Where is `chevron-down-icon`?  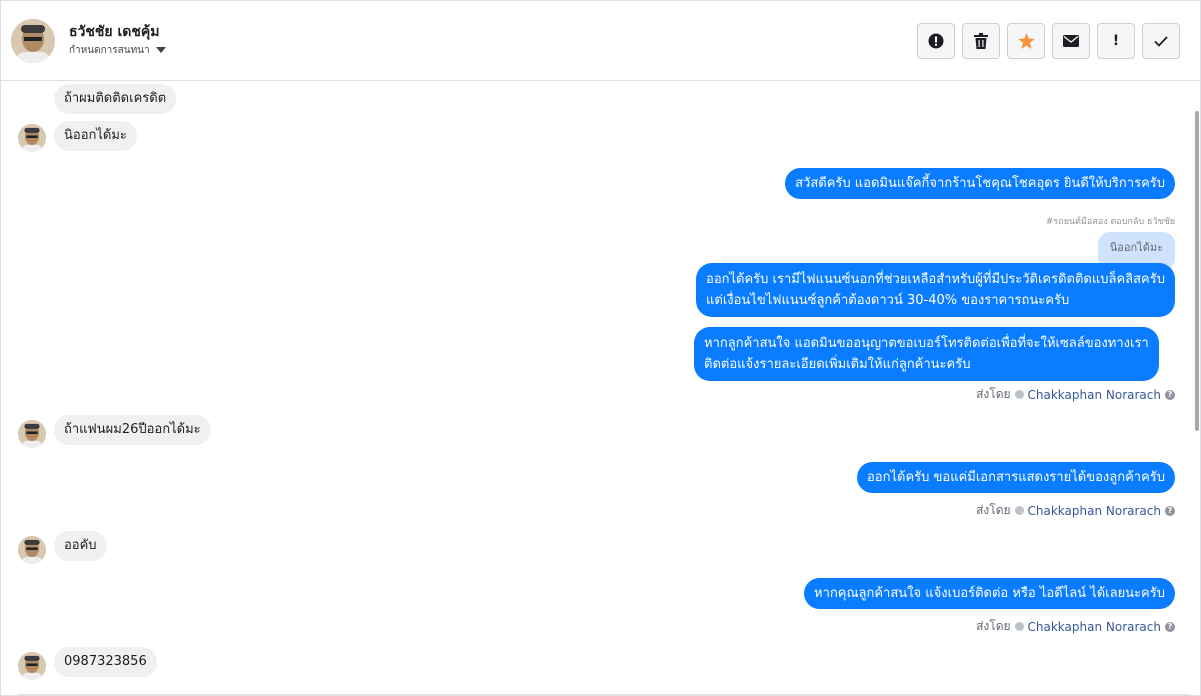 chevron-down-icon is located at coordinates (160, 50).